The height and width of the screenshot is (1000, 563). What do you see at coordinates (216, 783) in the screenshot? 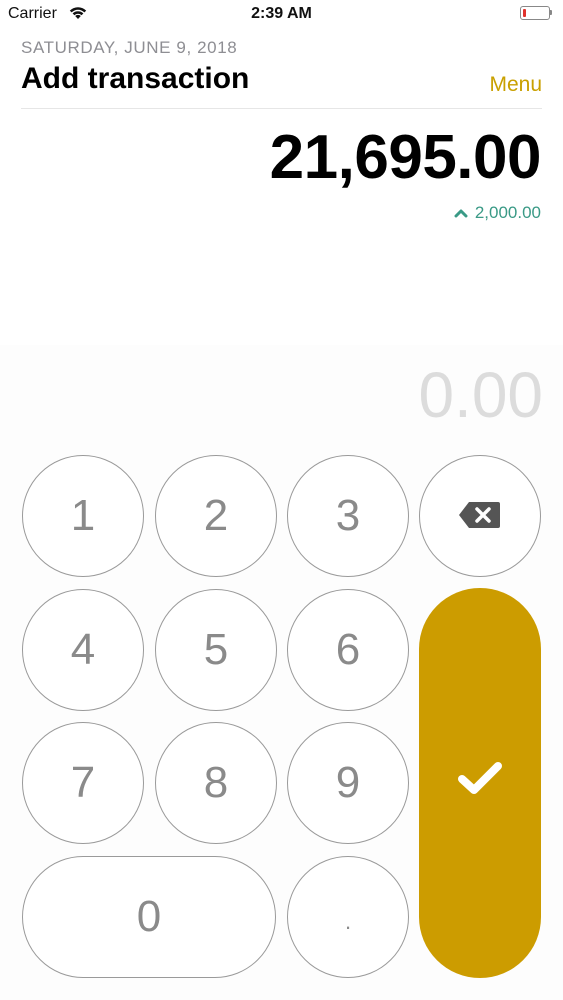
I see `key-8: 8` at bounding box center [216, 783].